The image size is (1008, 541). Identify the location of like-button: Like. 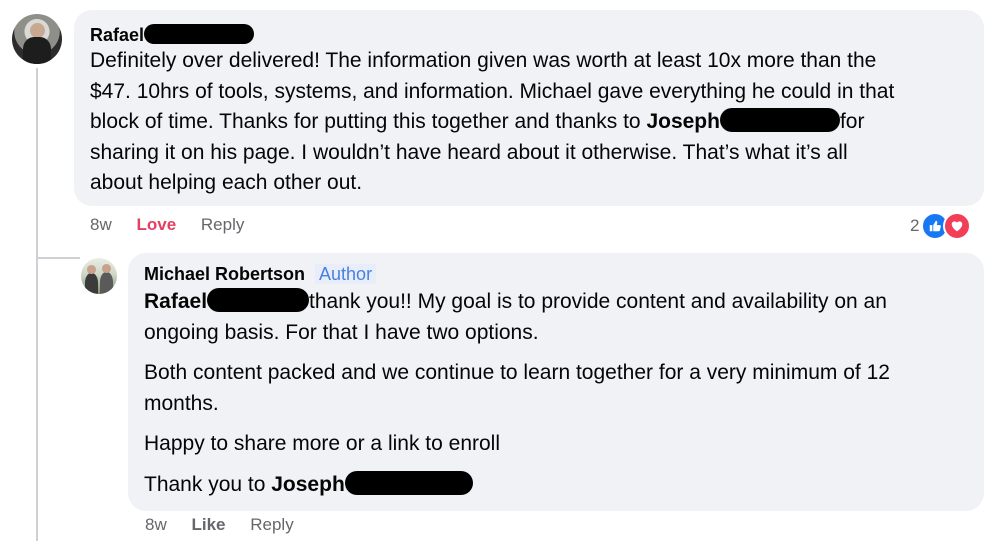
(208, 524).